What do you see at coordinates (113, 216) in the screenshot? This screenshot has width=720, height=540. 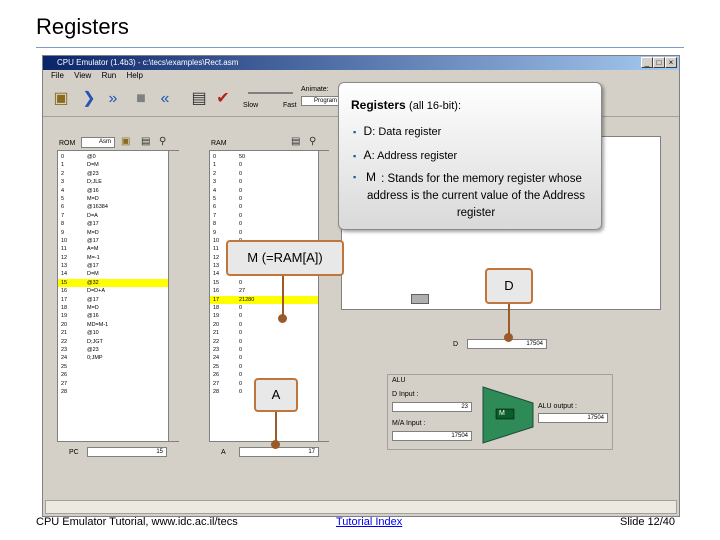 I see `rom-row: 7 D=A` at bounding box center [113, 216].